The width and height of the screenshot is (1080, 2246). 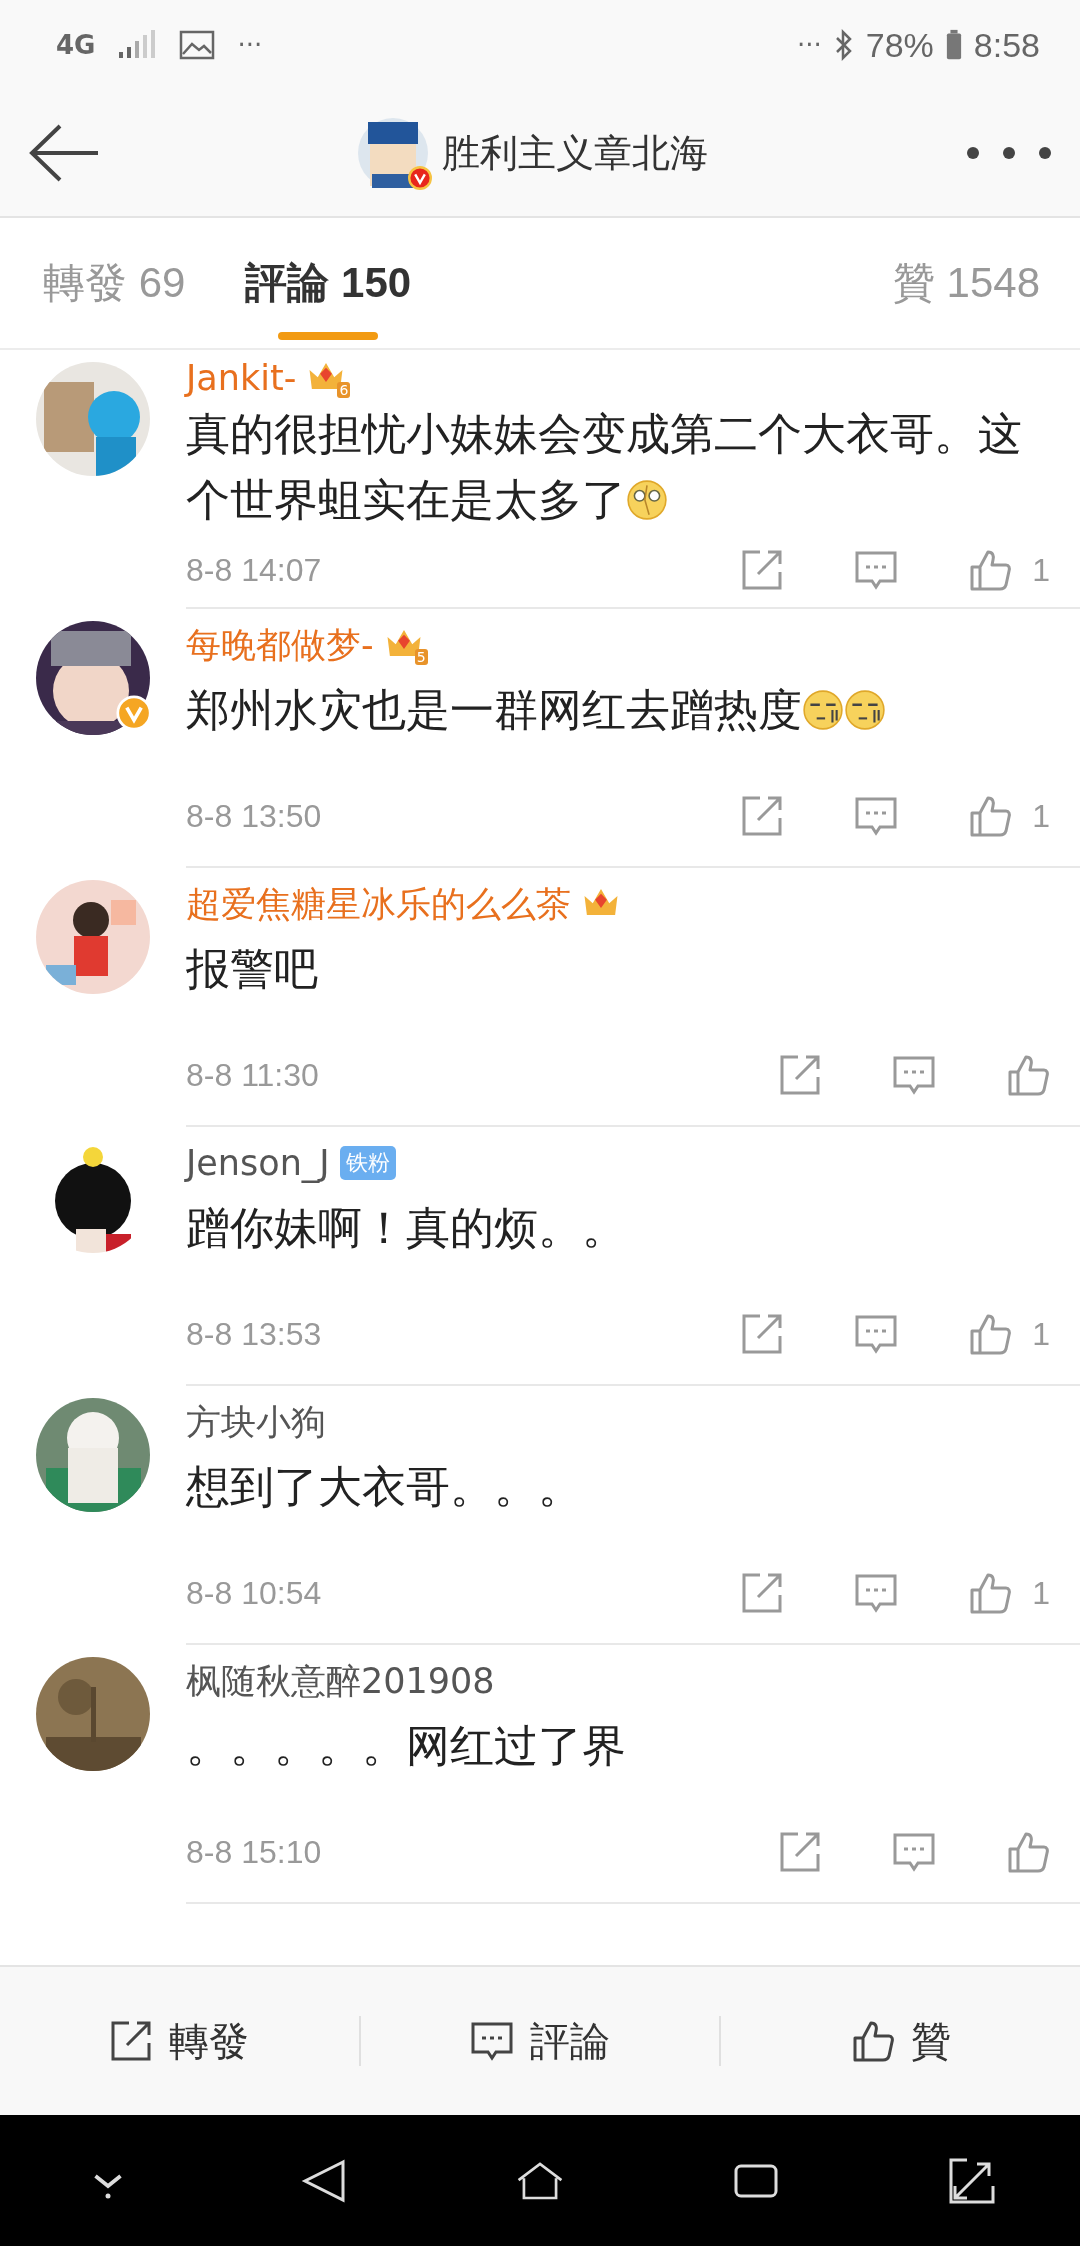 I want to click on back-arrow-icon, so click(x=64, y=153).